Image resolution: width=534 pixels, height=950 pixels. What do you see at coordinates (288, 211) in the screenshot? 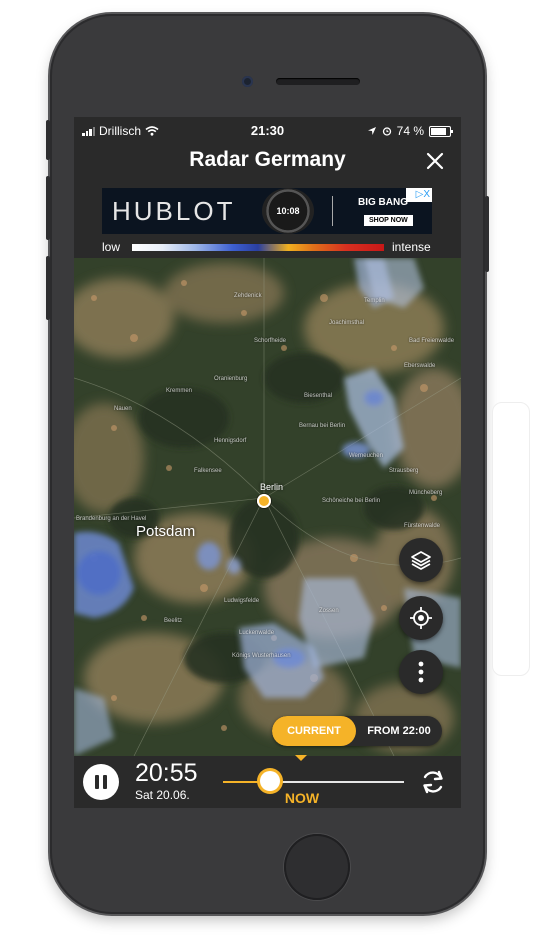
I see `ad-watch-image: 10:08` at bounding box center [288, 211].